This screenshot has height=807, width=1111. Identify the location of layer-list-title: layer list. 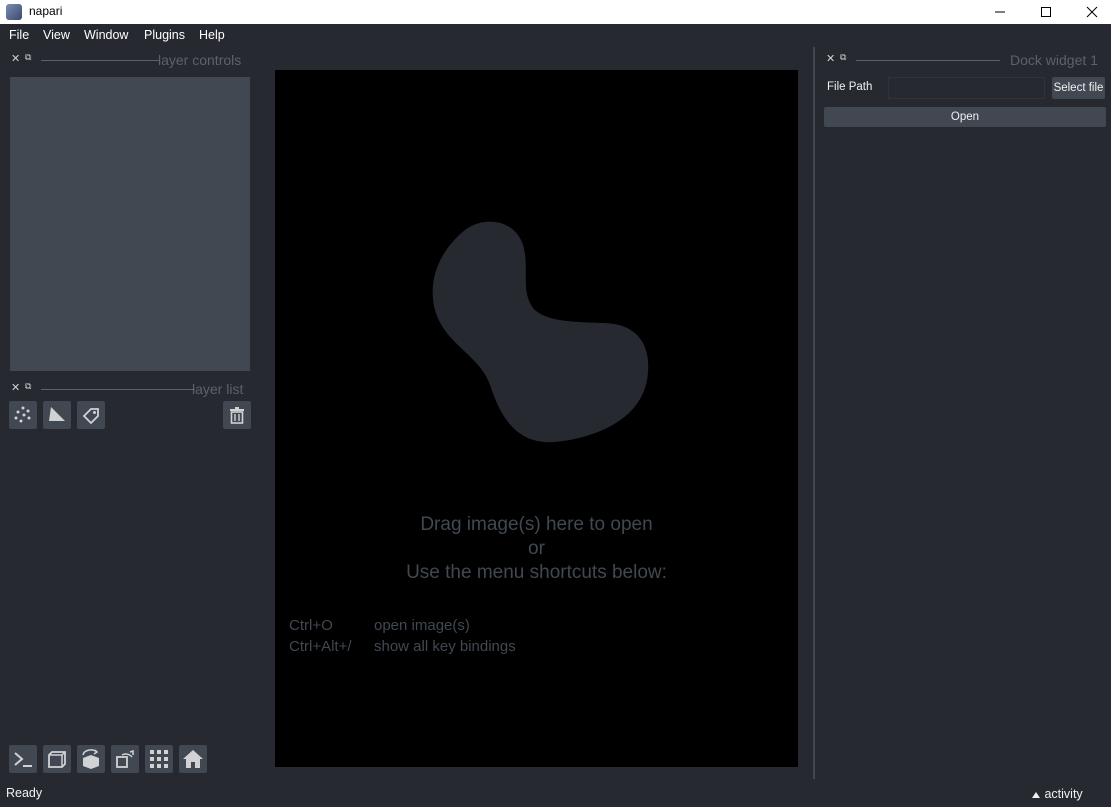
(218, 389).